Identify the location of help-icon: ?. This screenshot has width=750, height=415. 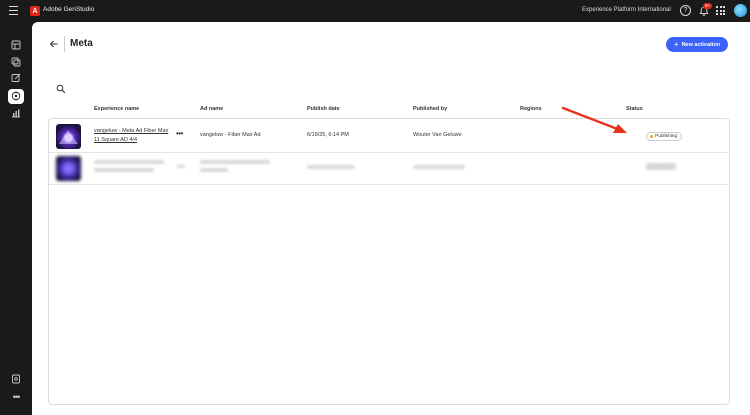
(685, 10).